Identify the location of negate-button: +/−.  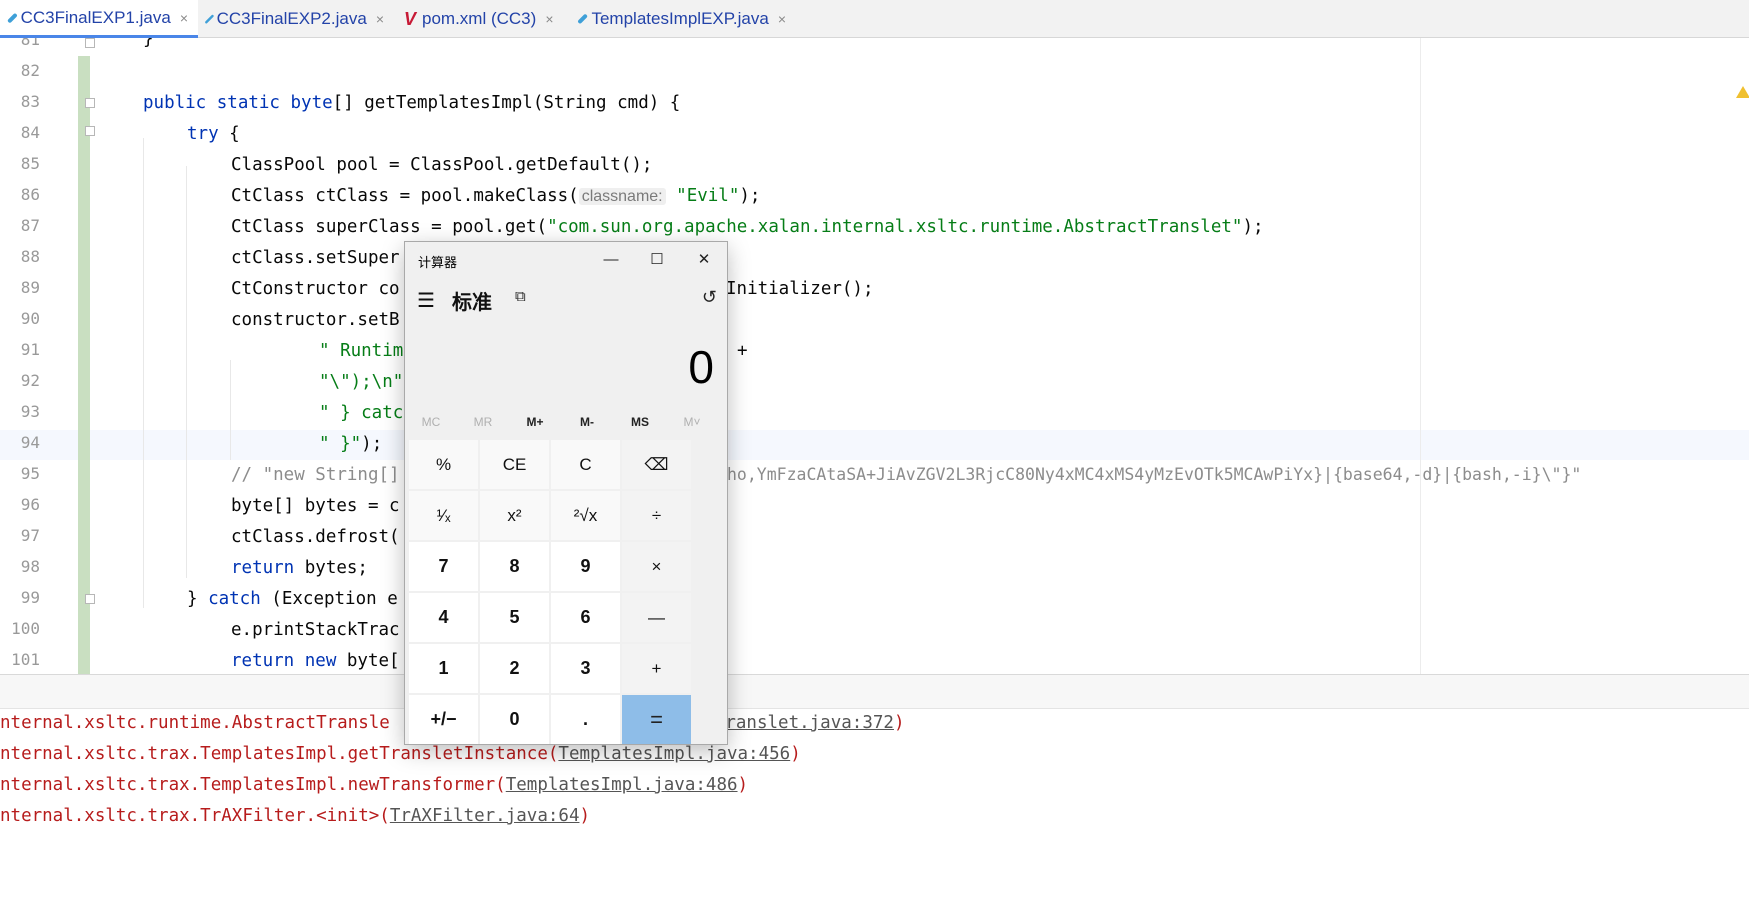
(443, 719).